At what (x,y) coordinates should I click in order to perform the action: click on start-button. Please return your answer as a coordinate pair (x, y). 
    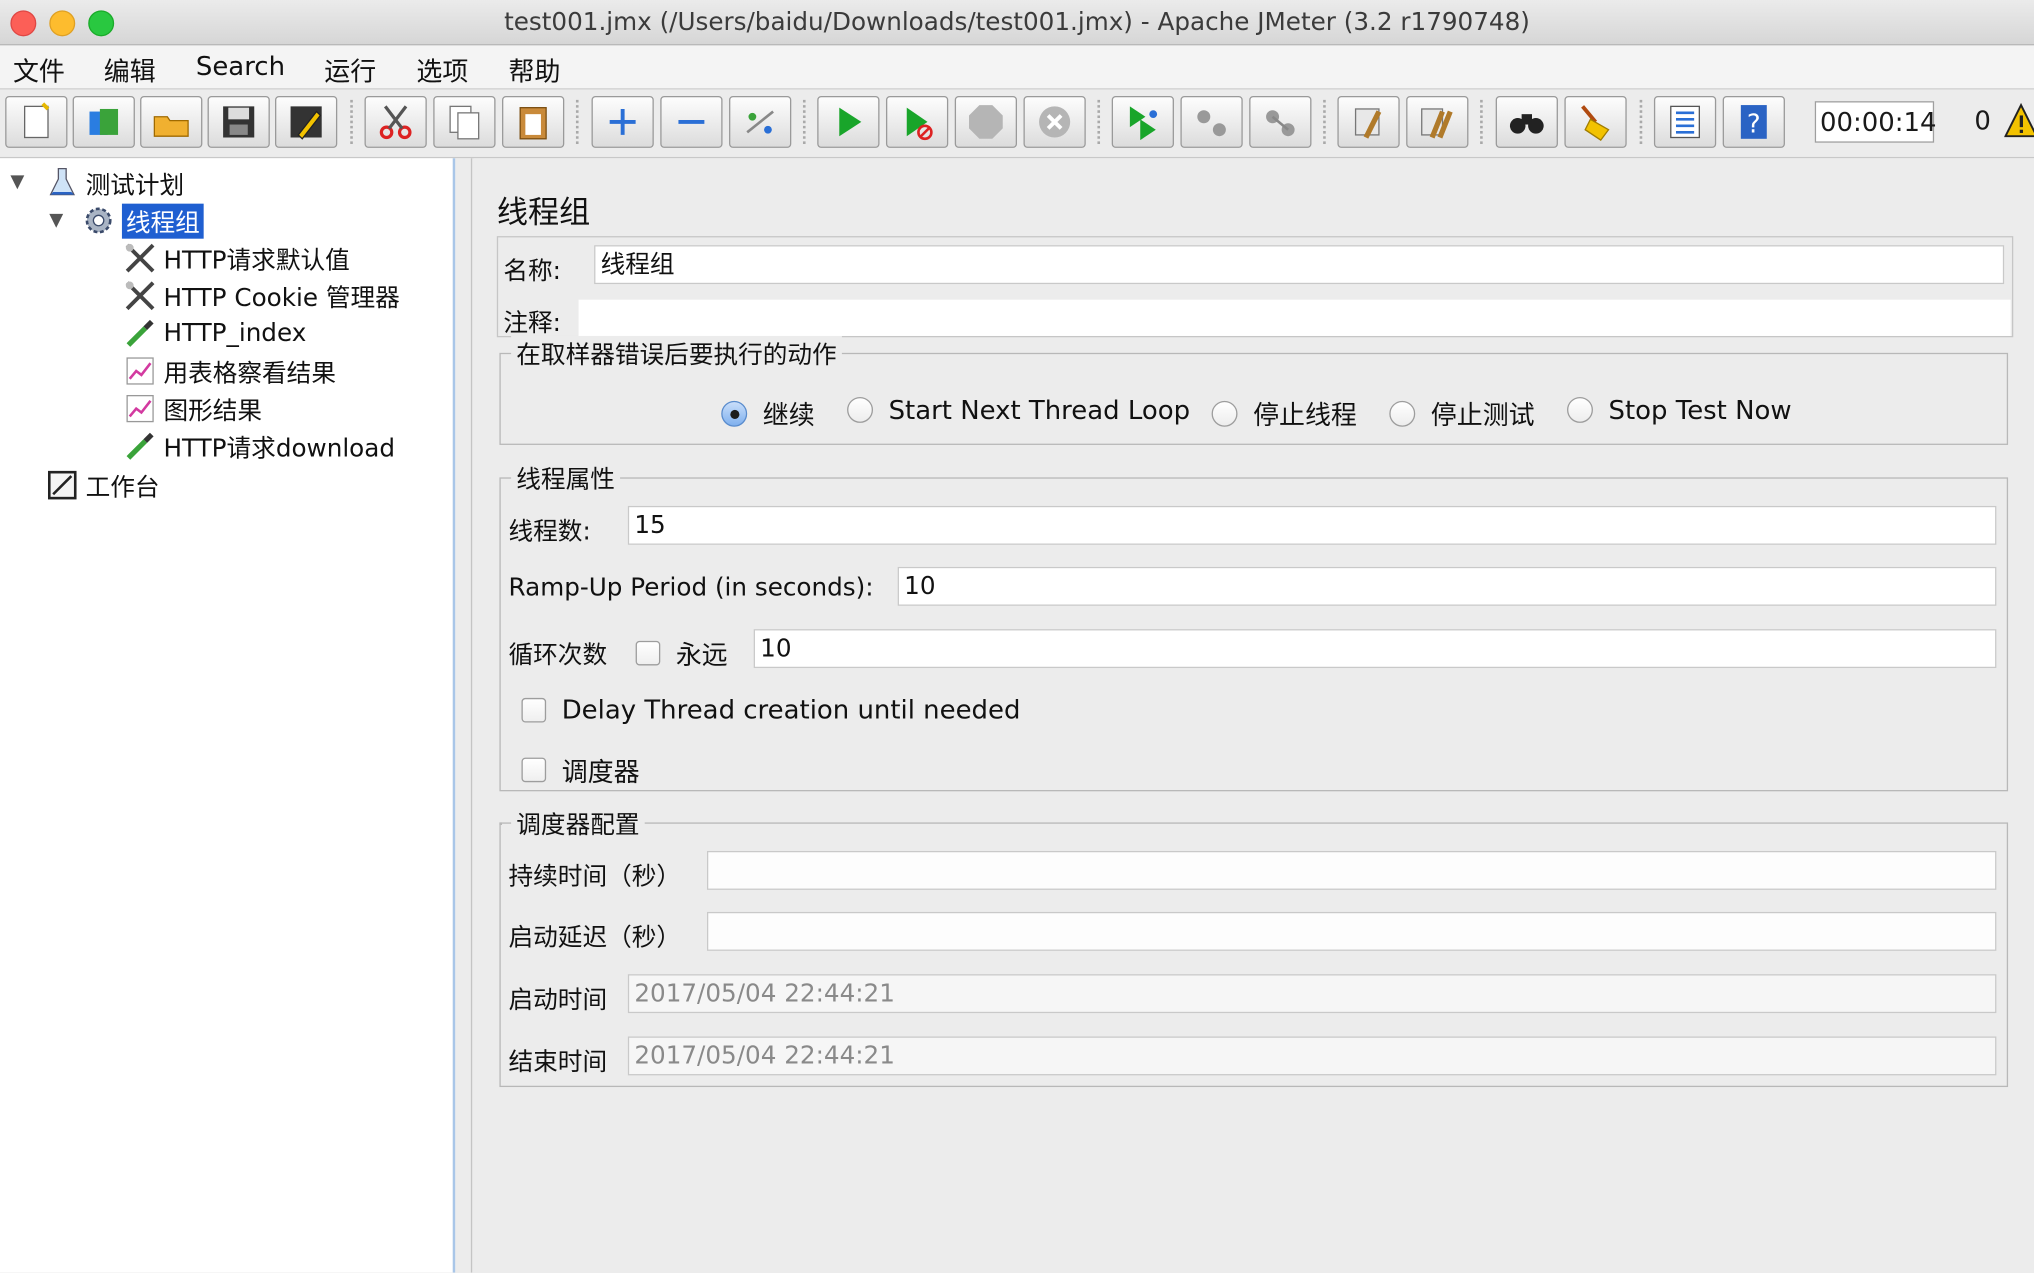
    Looking at the image, I should click on (848, 121).